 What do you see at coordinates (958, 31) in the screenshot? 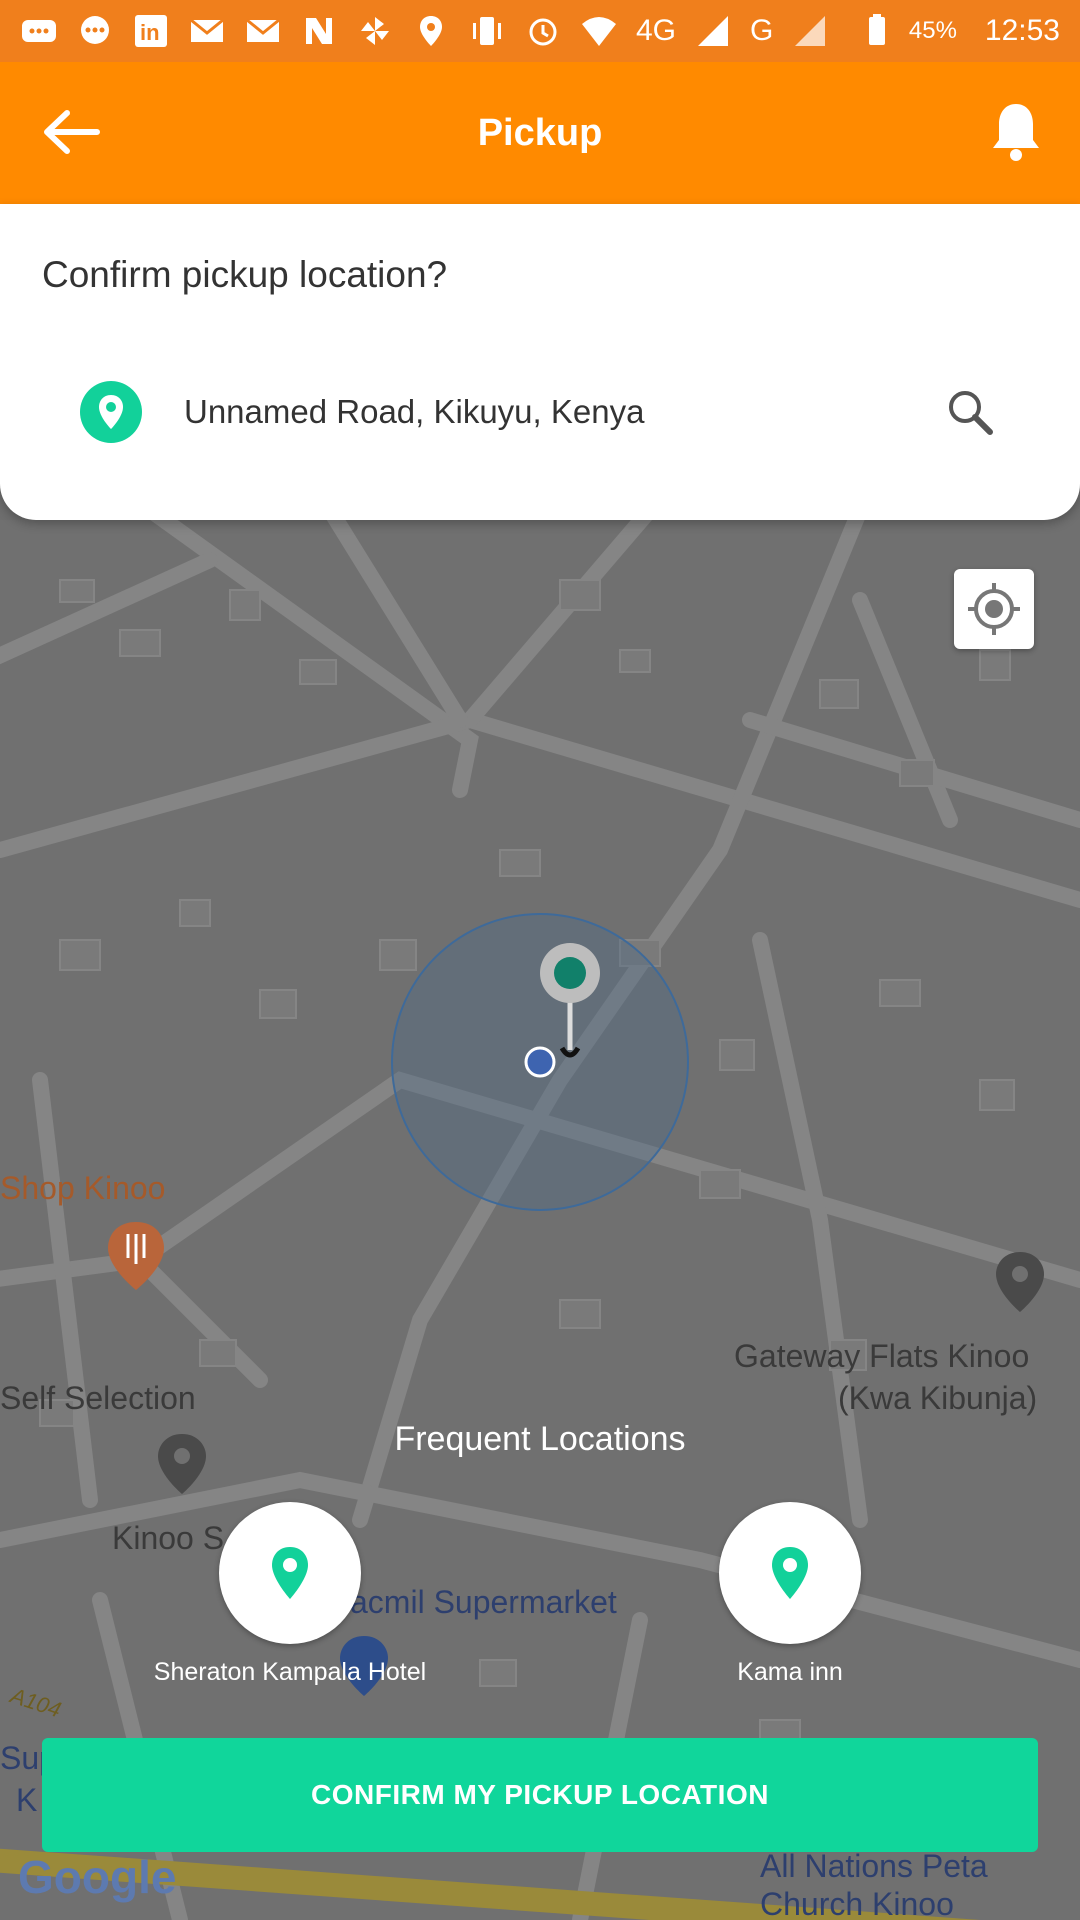
I see `status-right: 45% 12:53` at bounding box center [958, 31].